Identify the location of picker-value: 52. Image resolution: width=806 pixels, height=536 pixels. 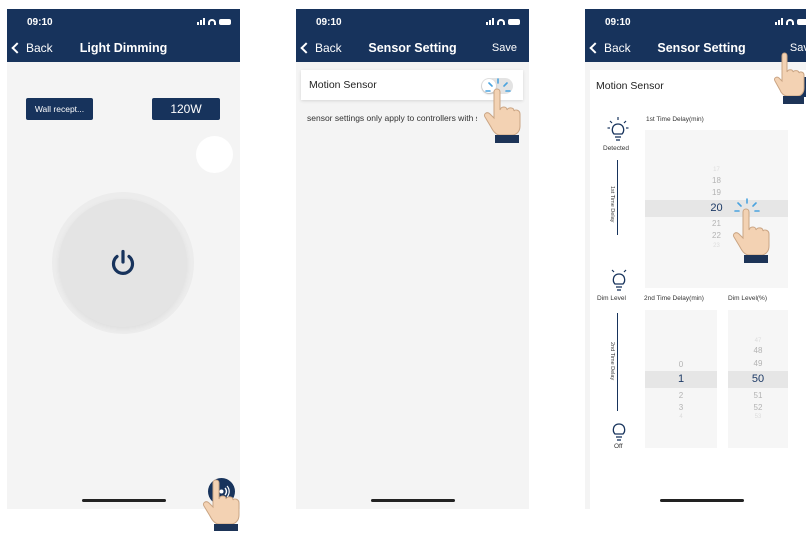
(758, 407).